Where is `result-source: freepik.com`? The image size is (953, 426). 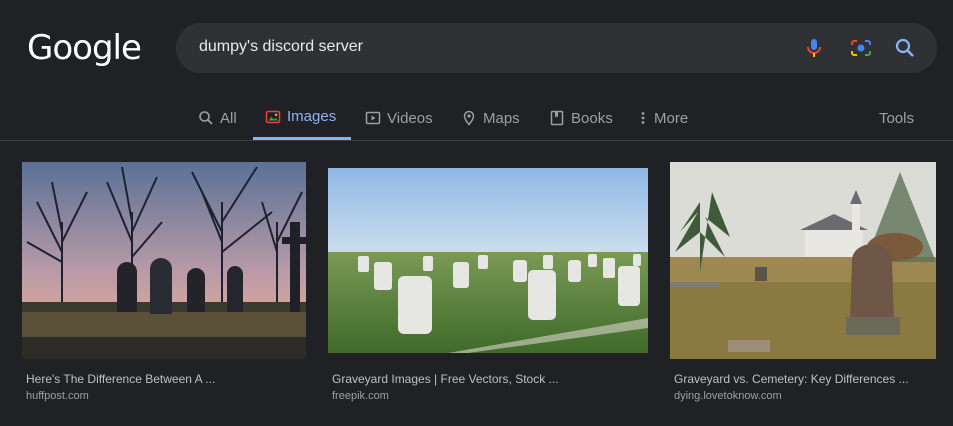 result-source: freepik.com is located at coordinates (360, 396).